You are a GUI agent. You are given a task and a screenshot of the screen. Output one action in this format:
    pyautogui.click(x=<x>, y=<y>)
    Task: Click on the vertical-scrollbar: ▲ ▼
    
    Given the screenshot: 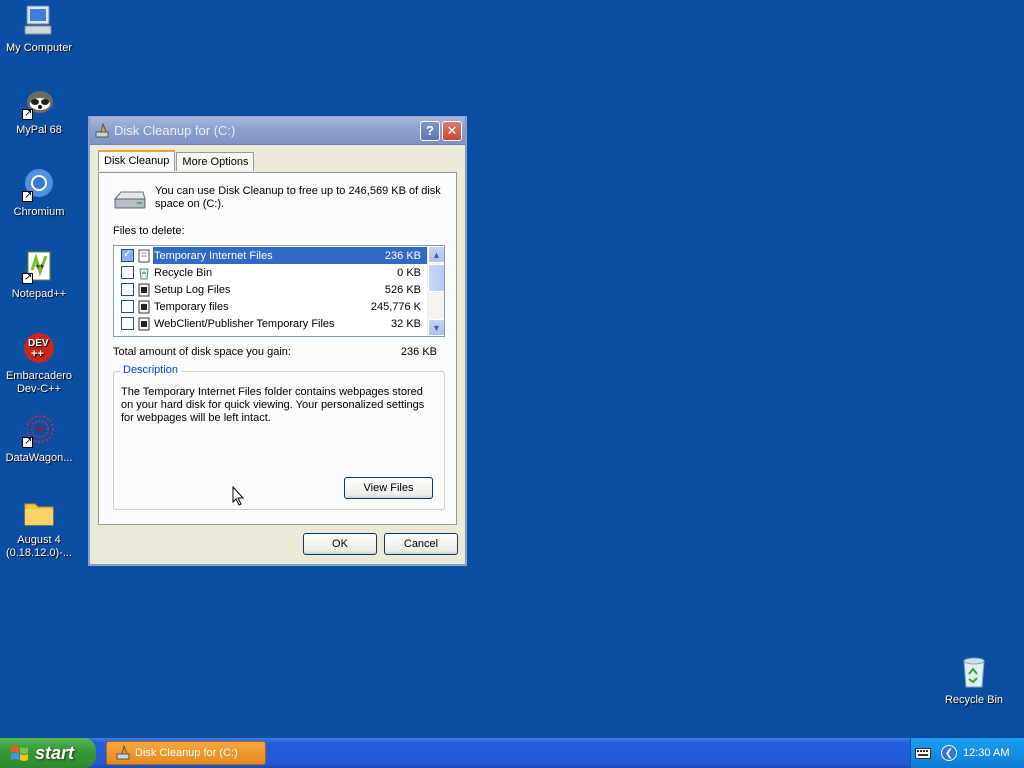 What is the action you would take?
    pyautogui.click(x=435, y=291)
    